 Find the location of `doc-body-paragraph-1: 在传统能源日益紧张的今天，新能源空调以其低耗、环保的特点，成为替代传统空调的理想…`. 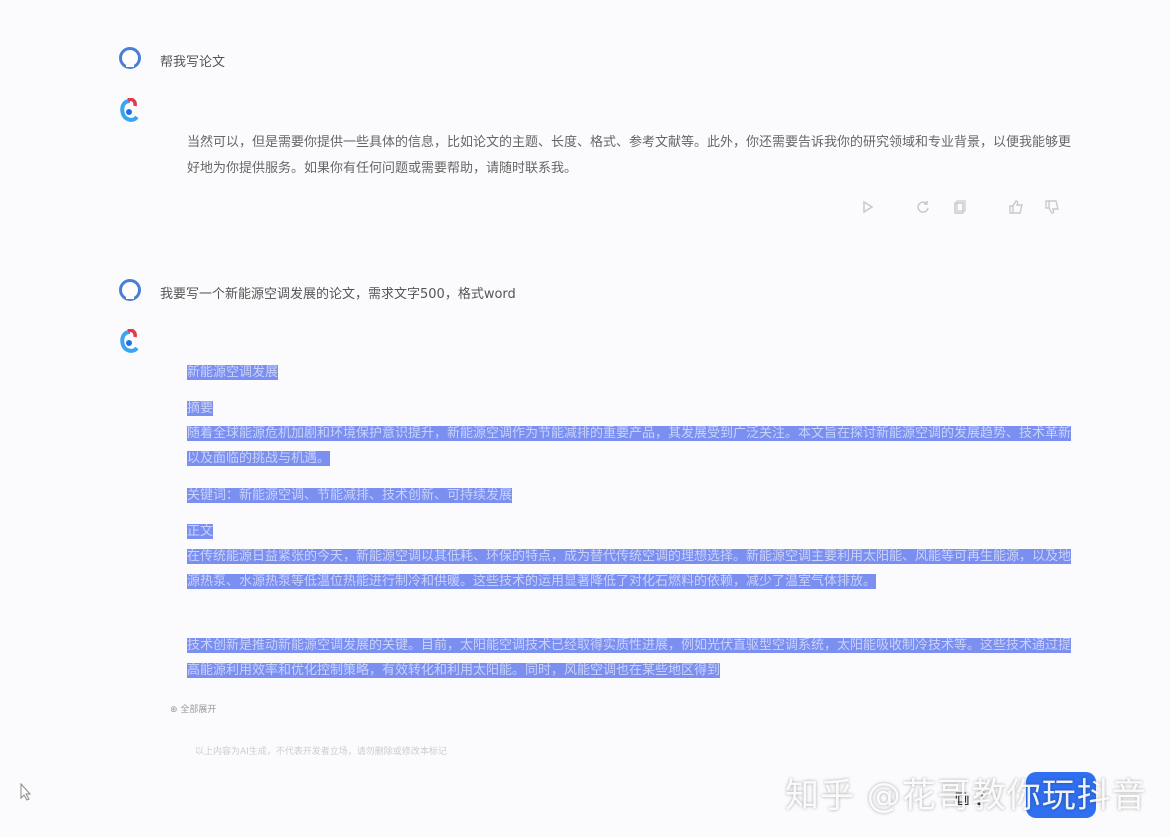

doc-body-paragraph-1: 在传统能源日益紧张的今天，新能源空调以其低耗、环保的特点，成为替代传统空调的理想… is located at coordinates (629, 569).